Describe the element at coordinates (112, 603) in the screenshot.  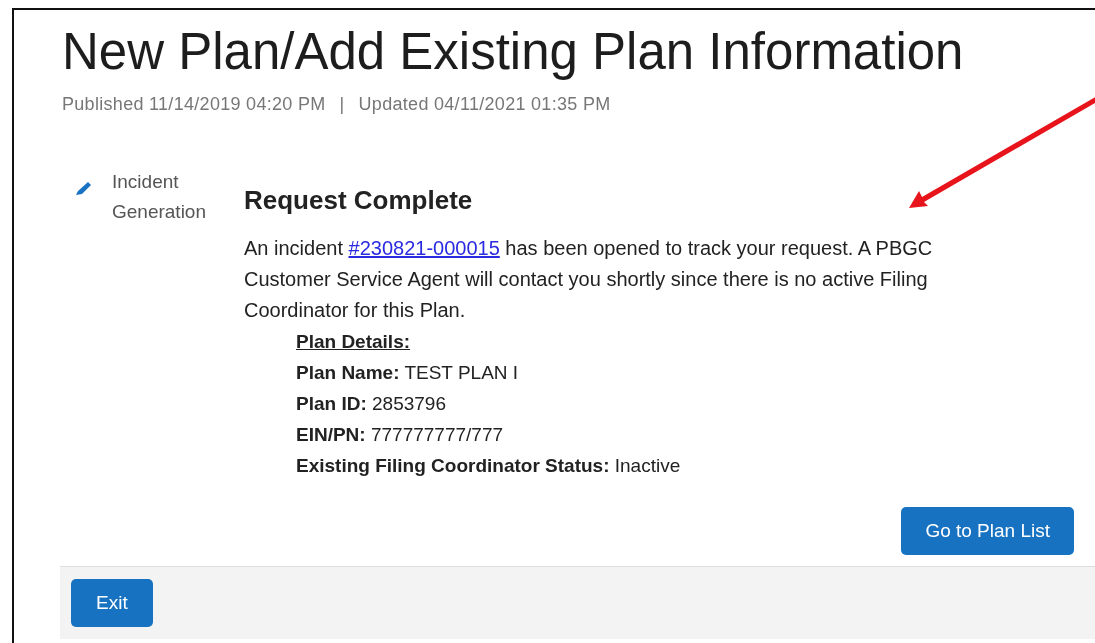
I see `exit-button: Exit` at that location.